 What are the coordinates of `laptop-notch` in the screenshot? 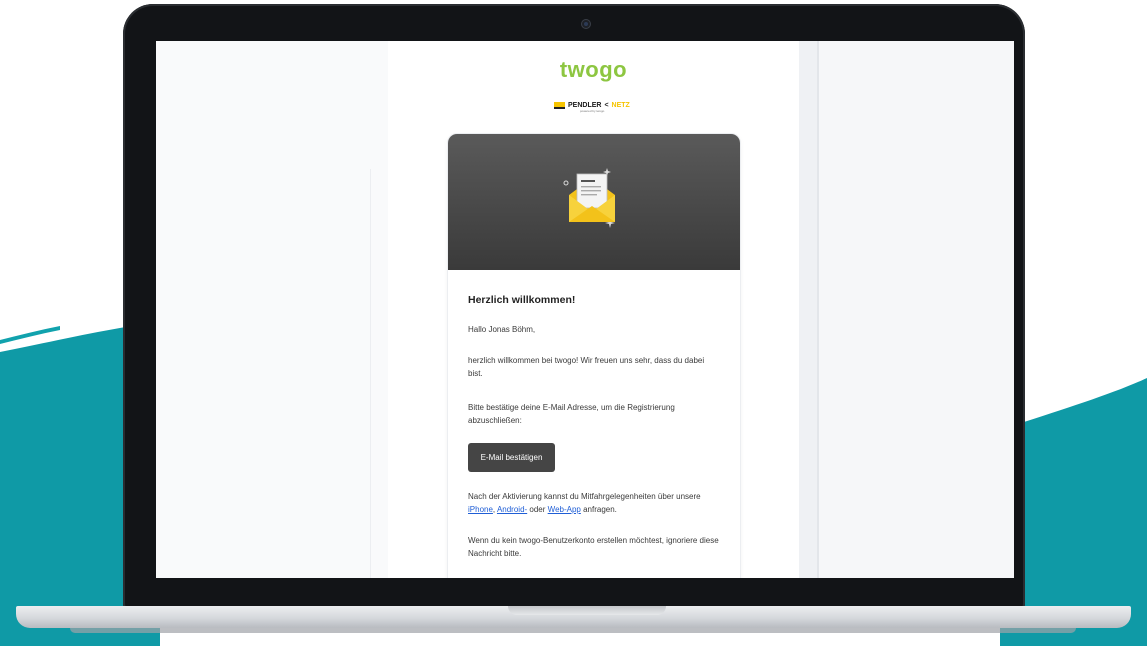 It's located at (587, 610).